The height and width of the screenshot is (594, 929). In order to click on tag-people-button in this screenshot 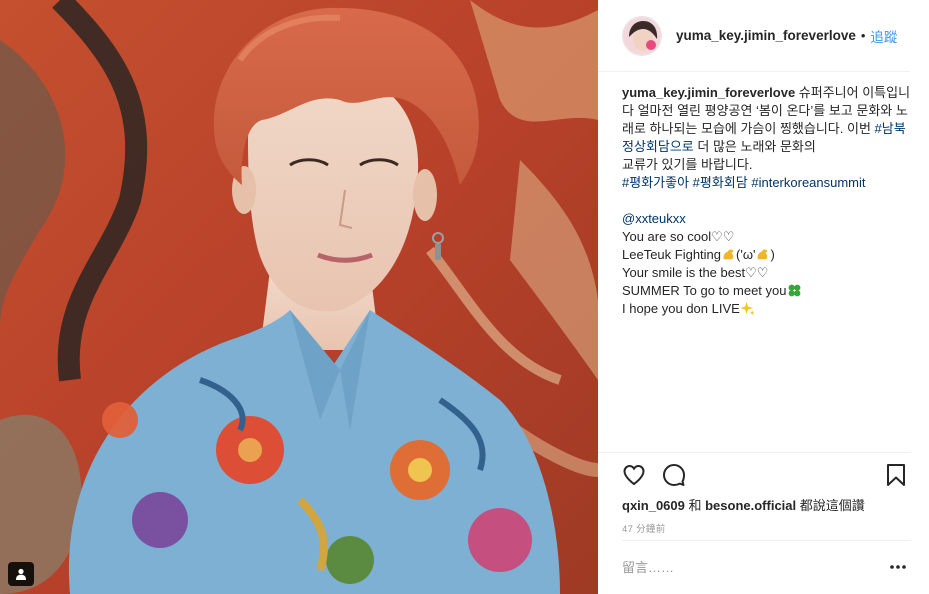, I will do `click(21, 574)`.